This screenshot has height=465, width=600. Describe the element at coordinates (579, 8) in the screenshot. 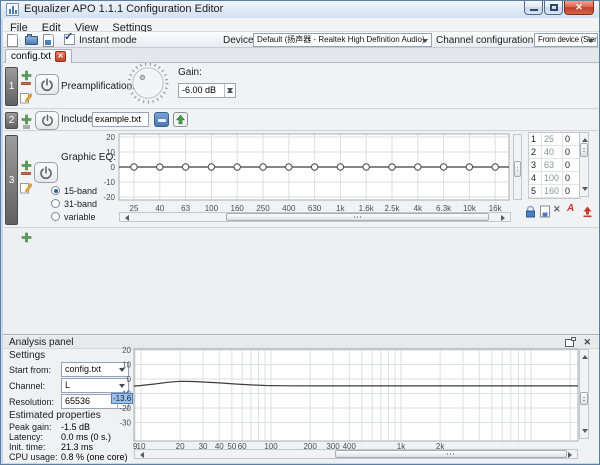

I see `close-button: ✕` at that location.